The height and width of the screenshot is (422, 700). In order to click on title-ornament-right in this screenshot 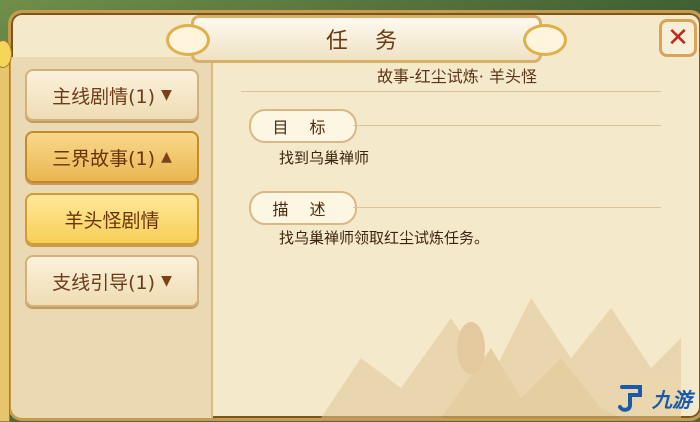, I will do `click(545, 40)`.